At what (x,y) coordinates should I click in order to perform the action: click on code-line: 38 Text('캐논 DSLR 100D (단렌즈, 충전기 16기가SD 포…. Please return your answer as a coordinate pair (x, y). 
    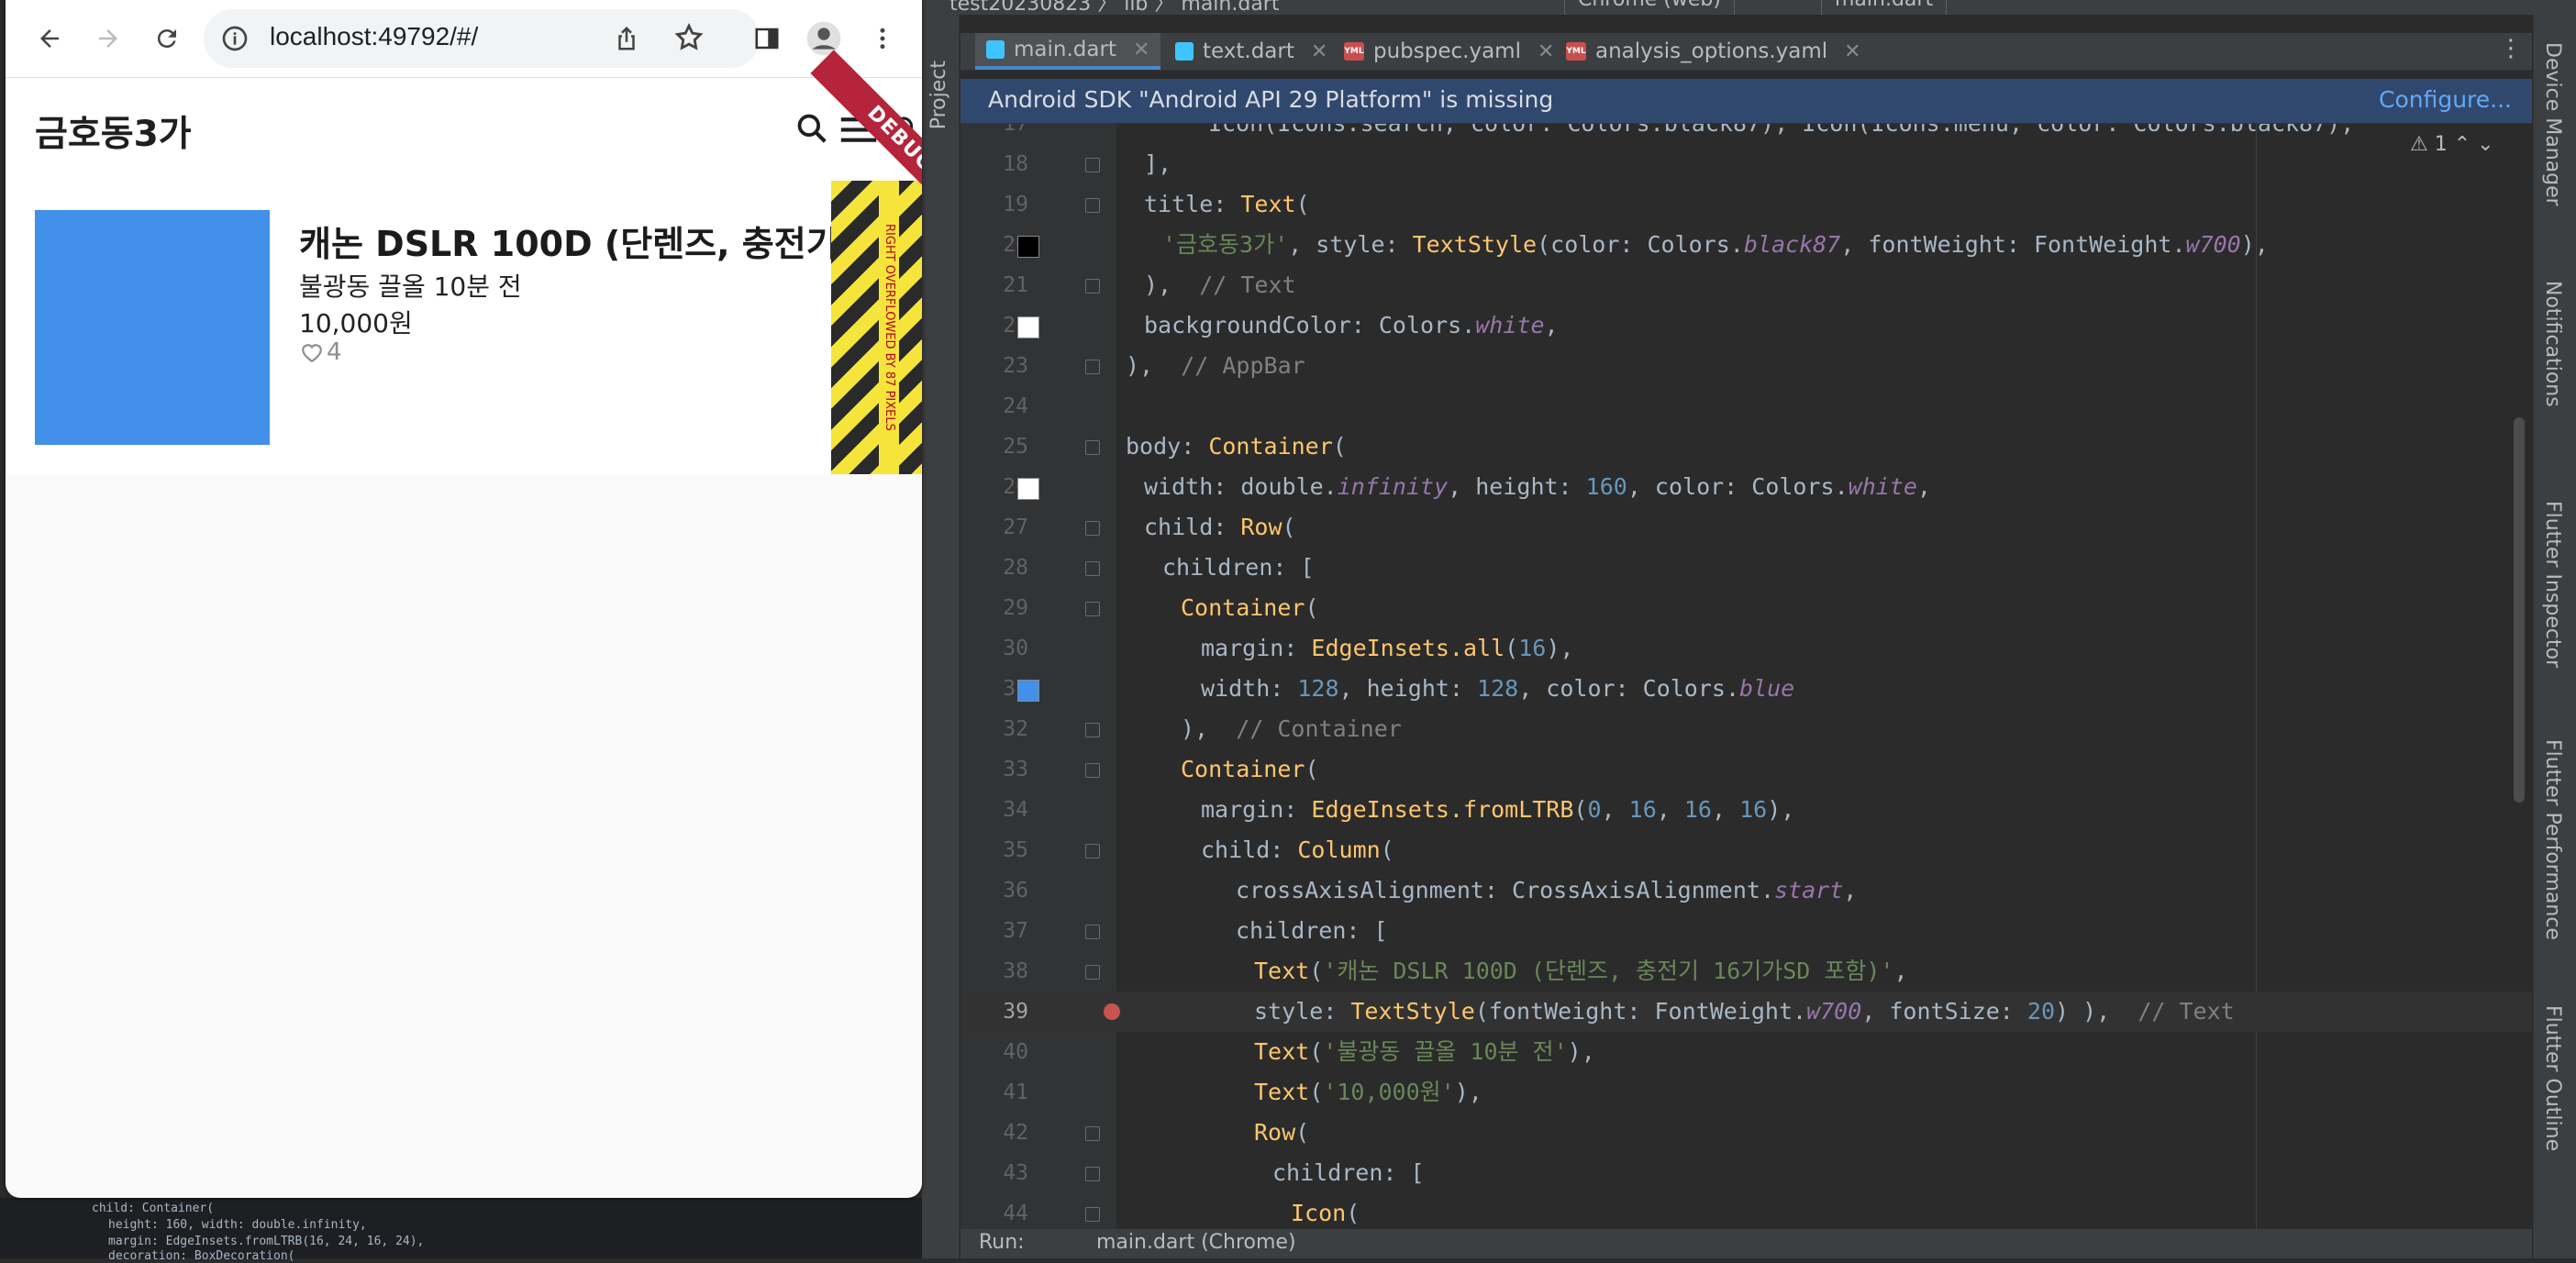
    Looking at the image, I should click on (1455, 971).